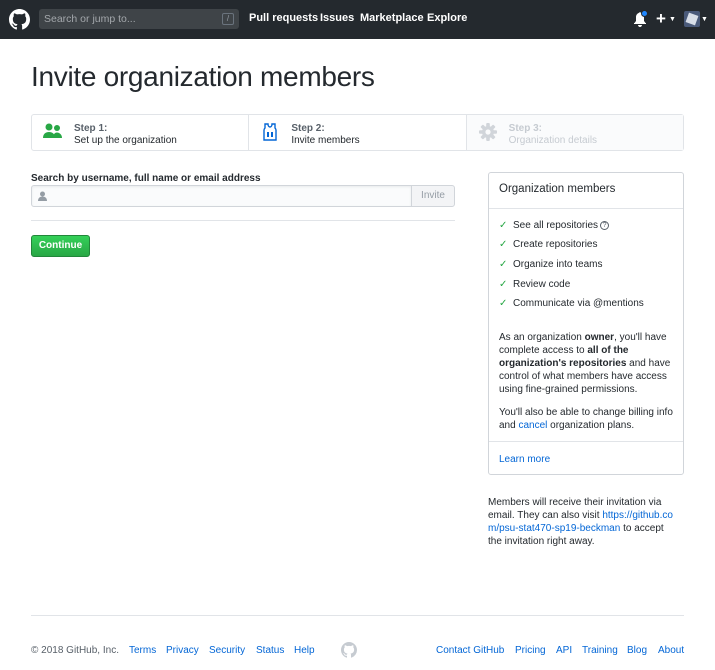  I want to click on feature-item: ✓ Review code, so click(534, 284).